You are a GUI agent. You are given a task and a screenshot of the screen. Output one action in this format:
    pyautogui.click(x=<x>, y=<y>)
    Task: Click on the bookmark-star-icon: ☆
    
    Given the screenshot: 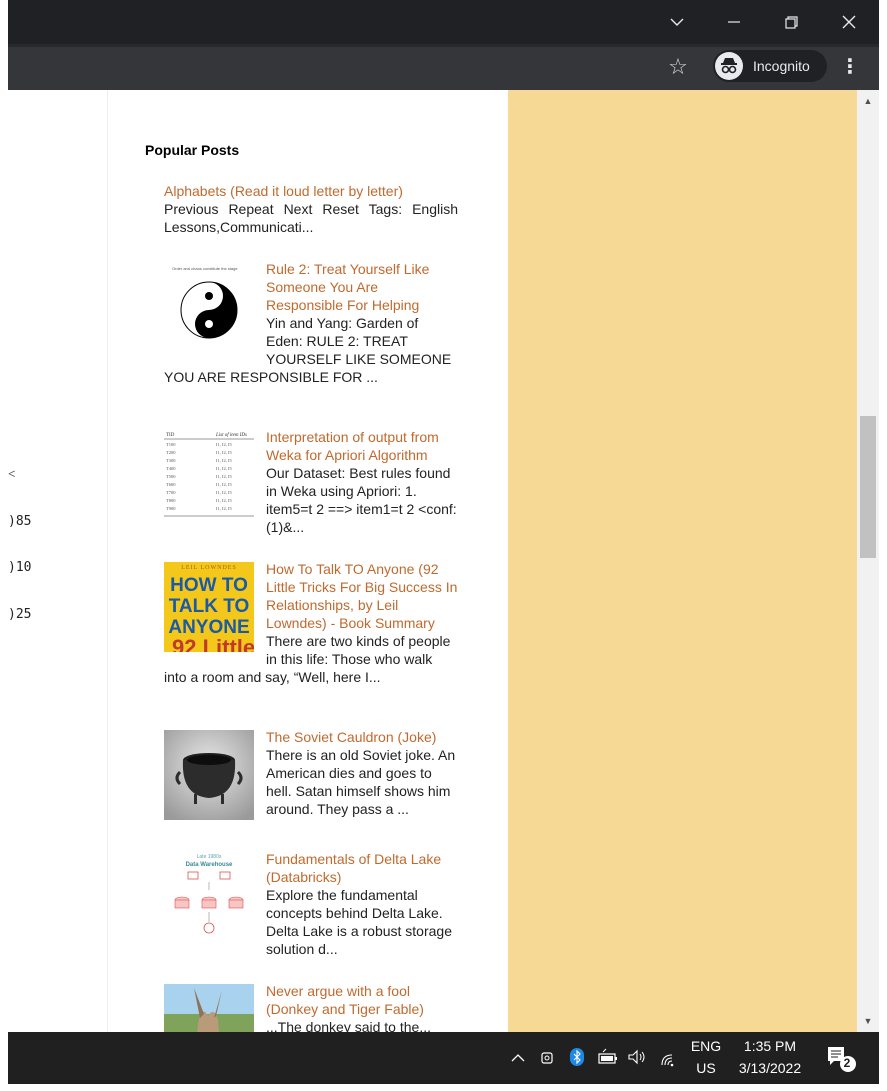 What is the action you would take?
    pyautogui.click(x=678, y=67)
    